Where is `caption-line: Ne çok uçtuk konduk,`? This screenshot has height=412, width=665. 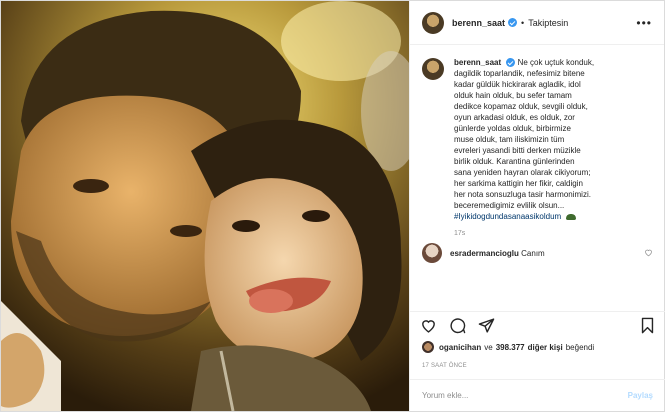
caption-line: Ne çok uçtuk konduk, is located at coordinates (556, 62).